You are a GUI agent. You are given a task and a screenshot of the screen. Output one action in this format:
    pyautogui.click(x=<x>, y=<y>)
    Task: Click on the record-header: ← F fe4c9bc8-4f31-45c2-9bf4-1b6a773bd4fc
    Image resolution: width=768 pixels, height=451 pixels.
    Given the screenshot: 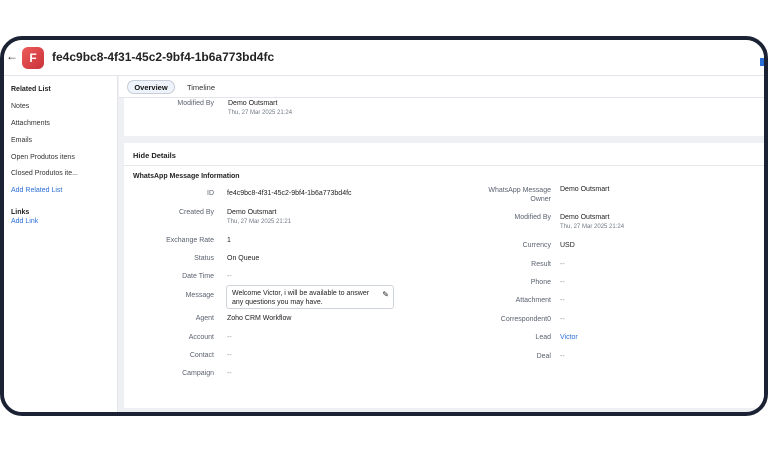 What is the action you would take?
    pyautogui.click(x=384, y=58)
    